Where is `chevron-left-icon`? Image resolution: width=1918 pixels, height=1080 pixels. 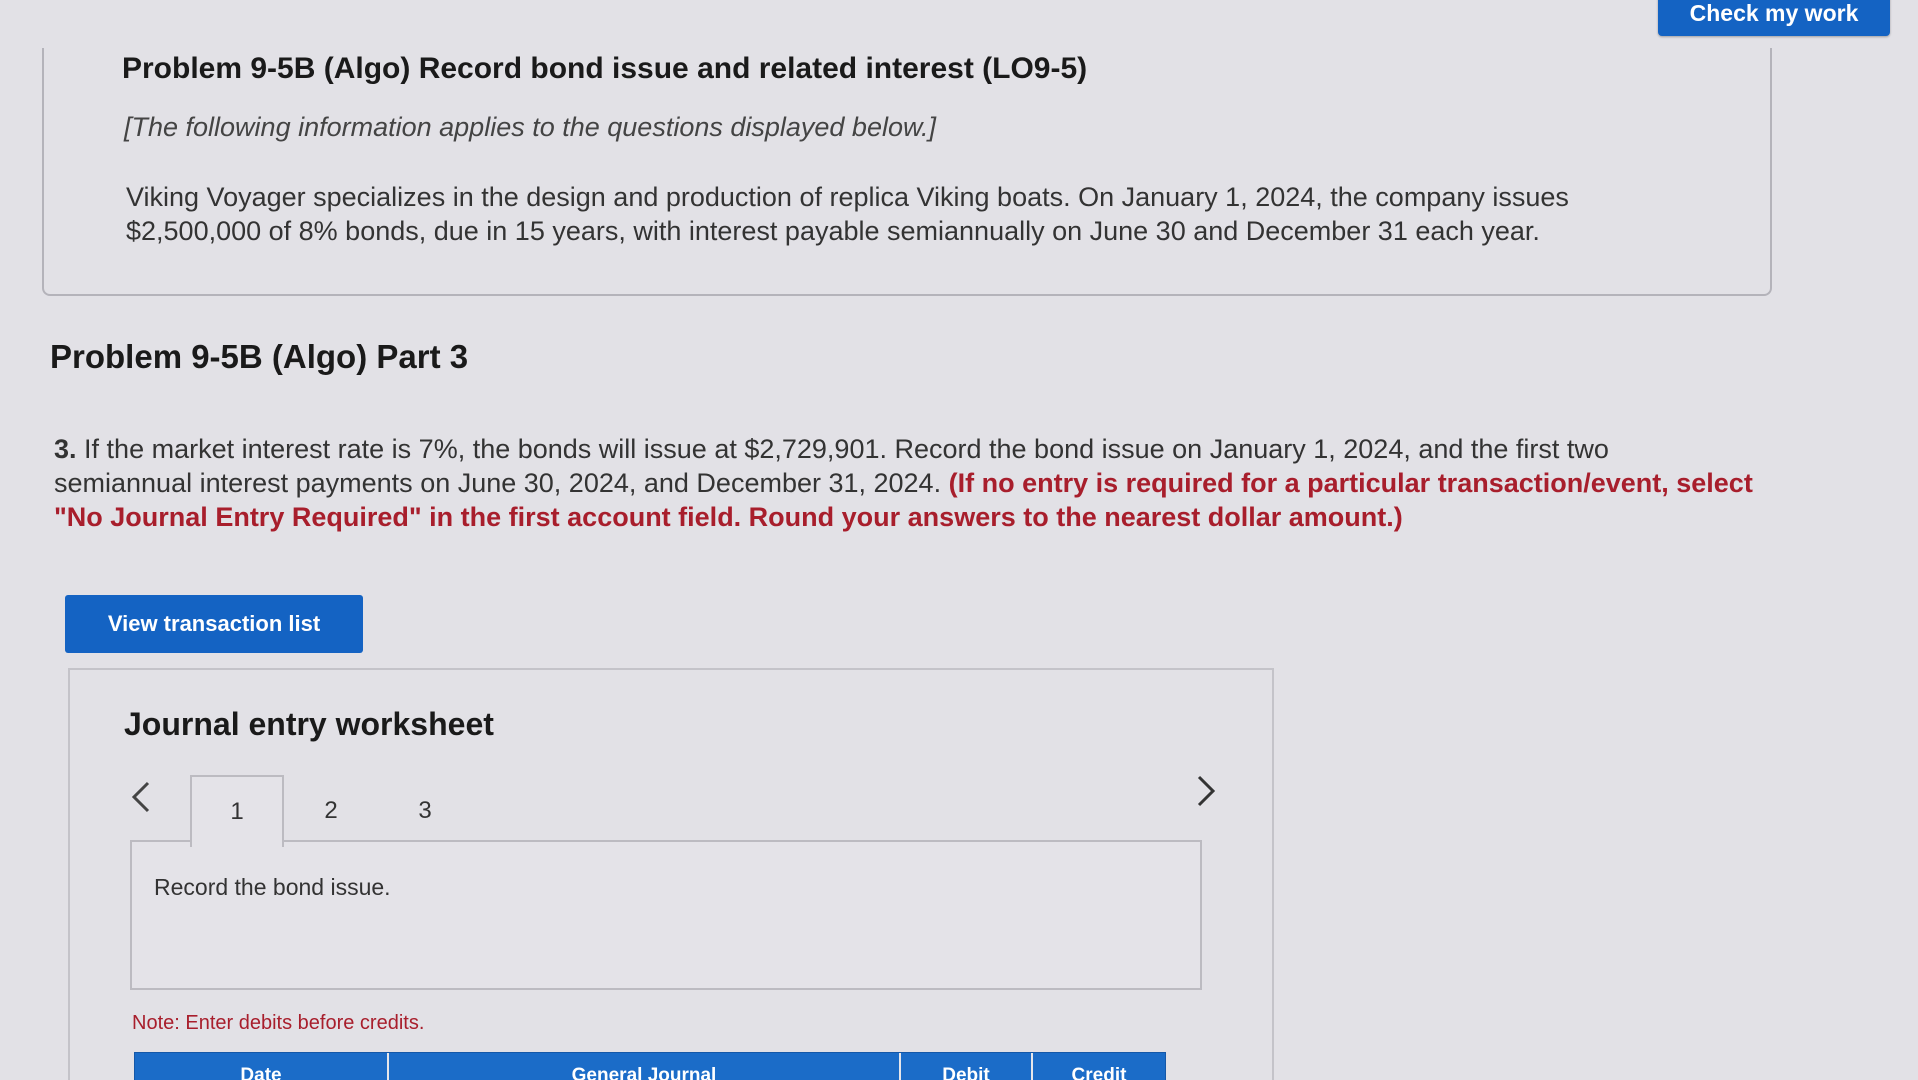 chevron-left-icon is located at coordinates (141, 800).